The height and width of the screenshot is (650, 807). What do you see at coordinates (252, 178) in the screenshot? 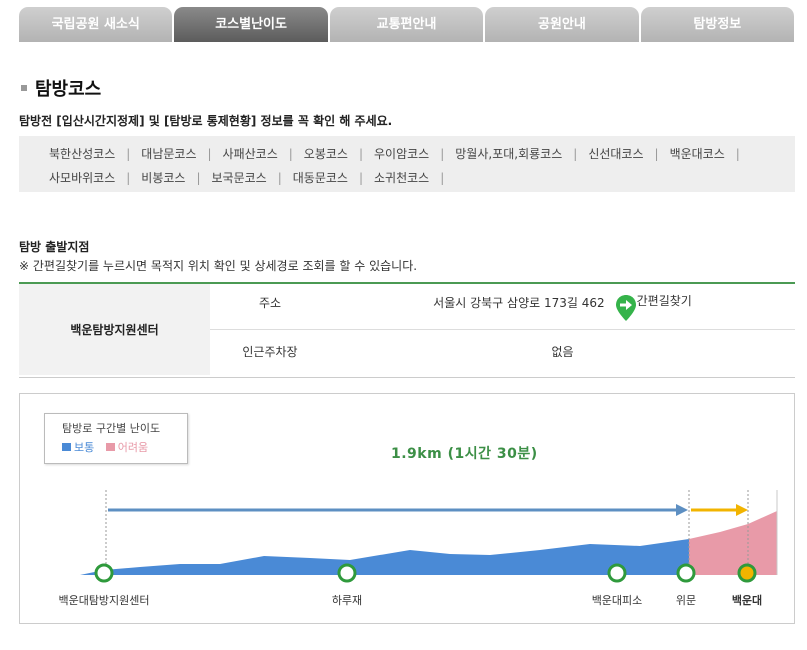
I see `course-link: 보국문코스` at bounding box center [252, 178].